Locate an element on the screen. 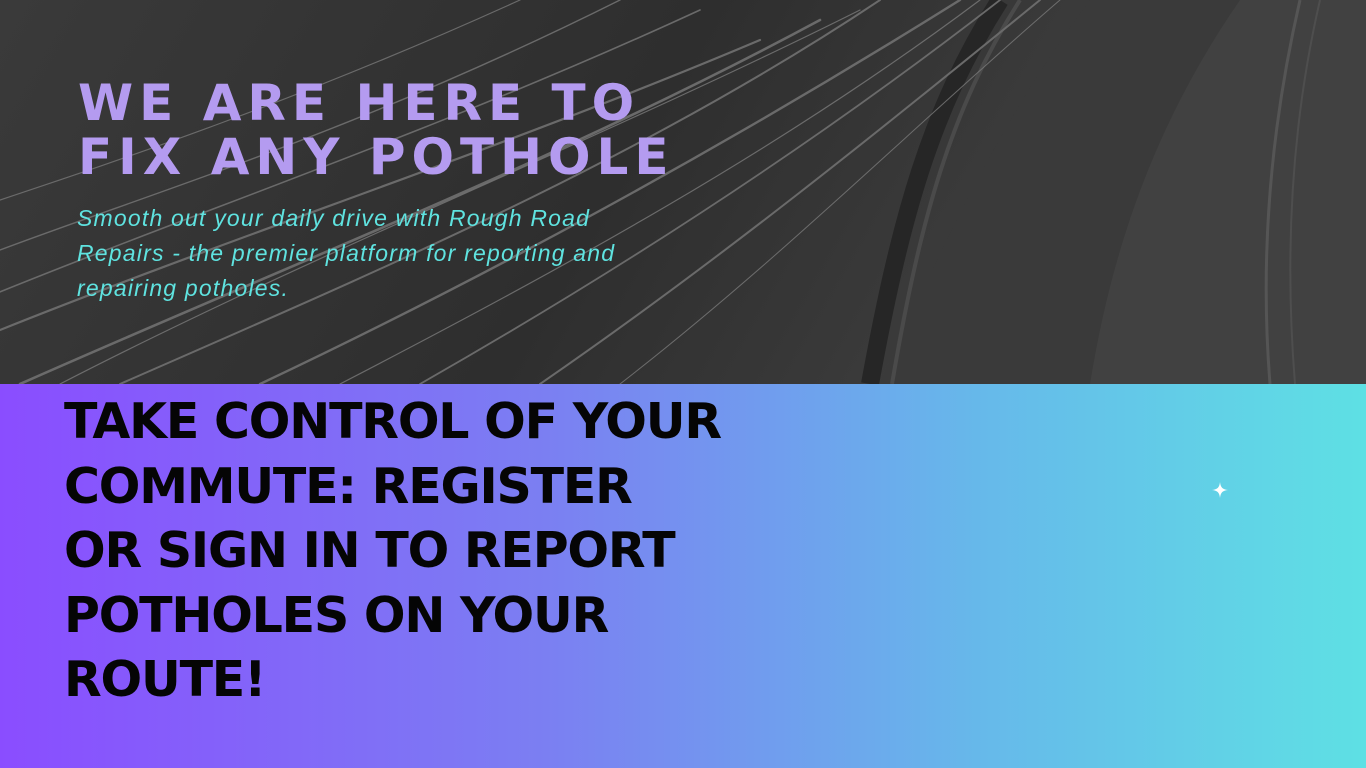  hero-title-line1: WE ARE HERE TO is located at coordinates (359, 103).